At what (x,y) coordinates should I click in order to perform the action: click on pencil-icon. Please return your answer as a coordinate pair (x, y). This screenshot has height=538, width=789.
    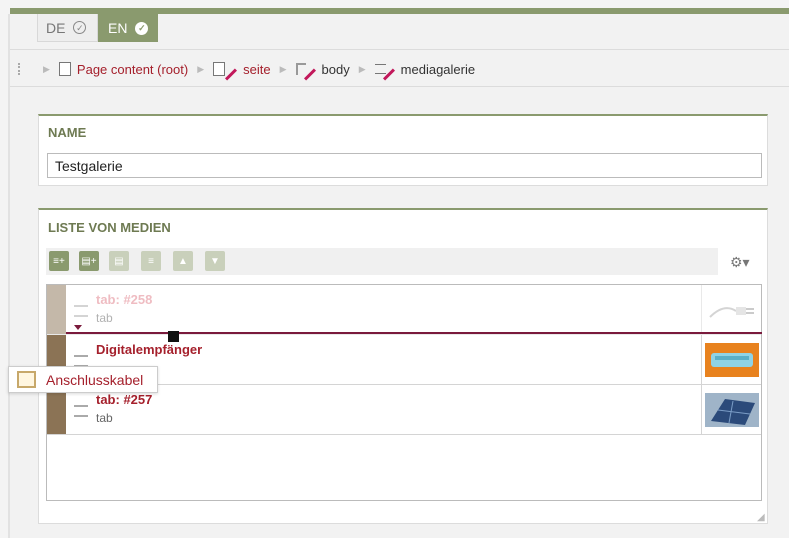
    Looking at the image, I should click on (231, 74).